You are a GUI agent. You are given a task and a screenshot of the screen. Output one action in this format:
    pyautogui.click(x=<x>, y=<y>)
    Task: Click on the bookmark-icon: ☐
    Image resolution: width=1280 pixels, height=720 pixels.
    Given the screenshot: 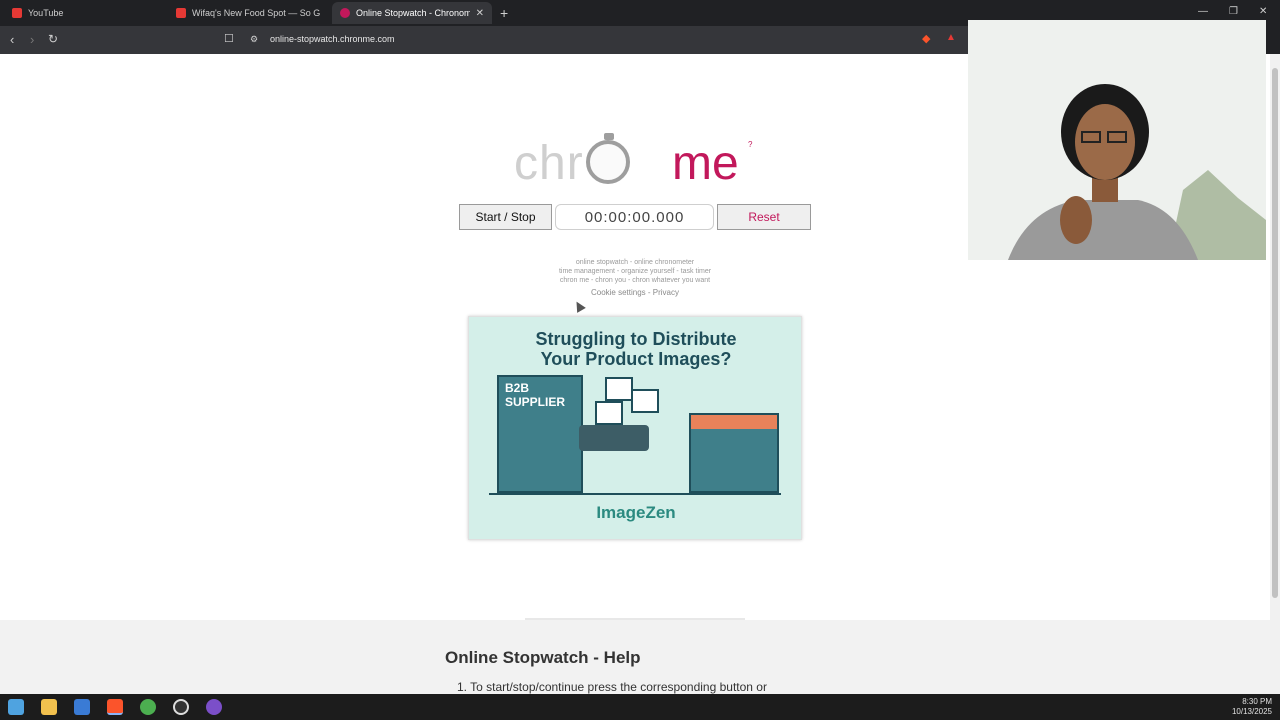 What is the action you would take?
    pyautogui.click(x=229, y=38)
    